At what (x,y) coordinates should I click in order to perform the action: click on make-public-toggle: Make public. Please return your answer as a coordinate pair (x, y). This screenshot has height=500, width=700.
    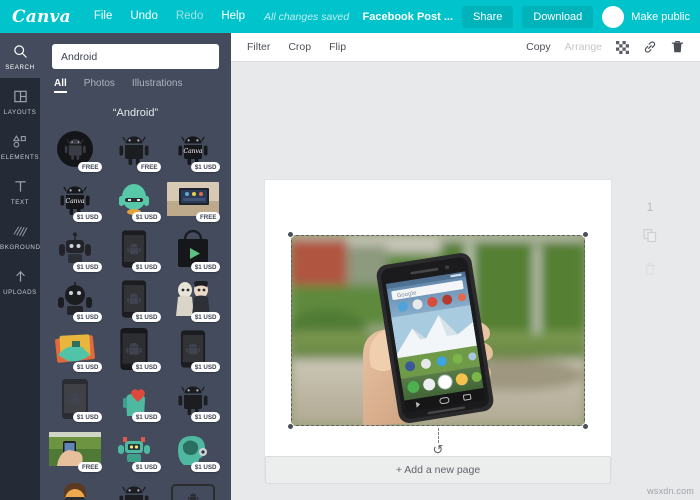
    Looking at the image, I should click on (646, 16).